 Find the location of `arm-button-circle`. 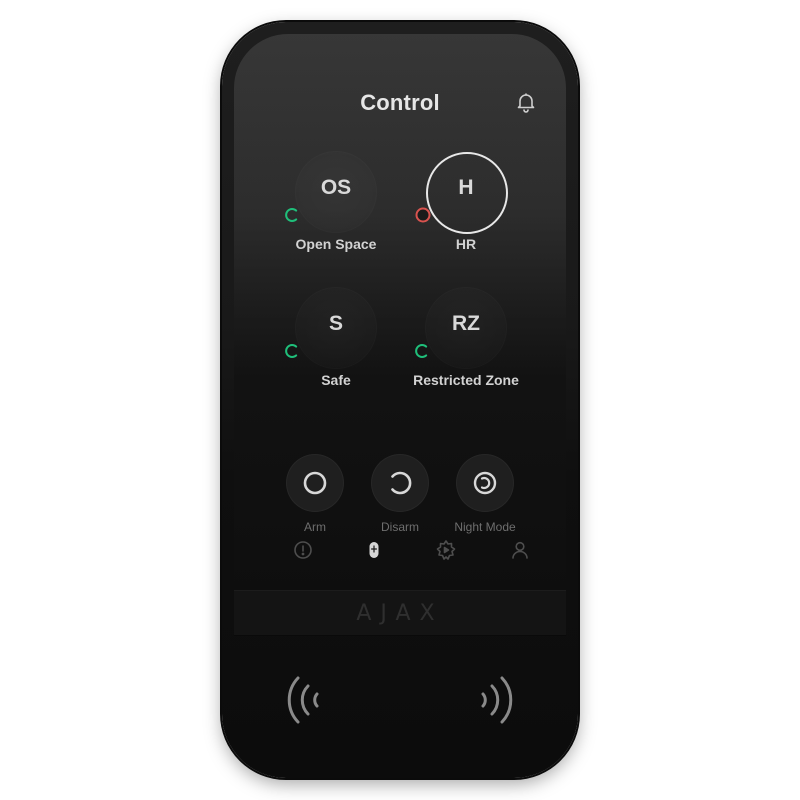

arm-button-circle is located at coordinates (315, 483).